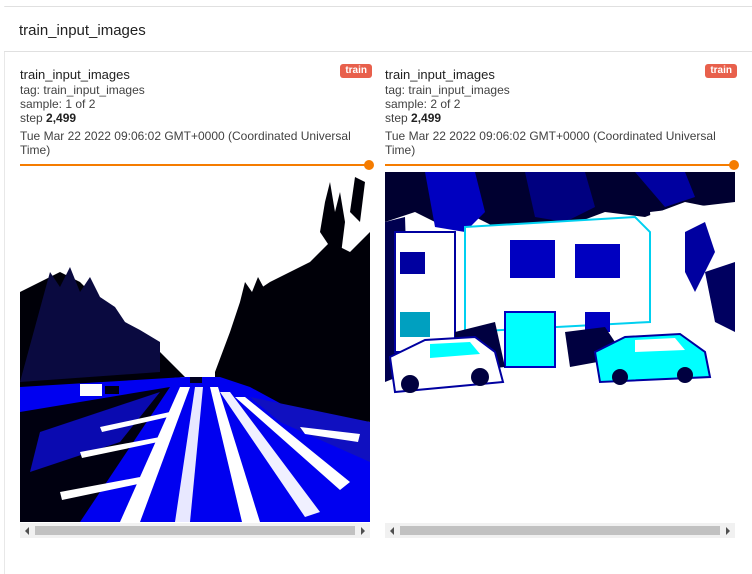  Describe the element at coordinates (4, 290) in the screenshot. I see `left-divider` at that location.